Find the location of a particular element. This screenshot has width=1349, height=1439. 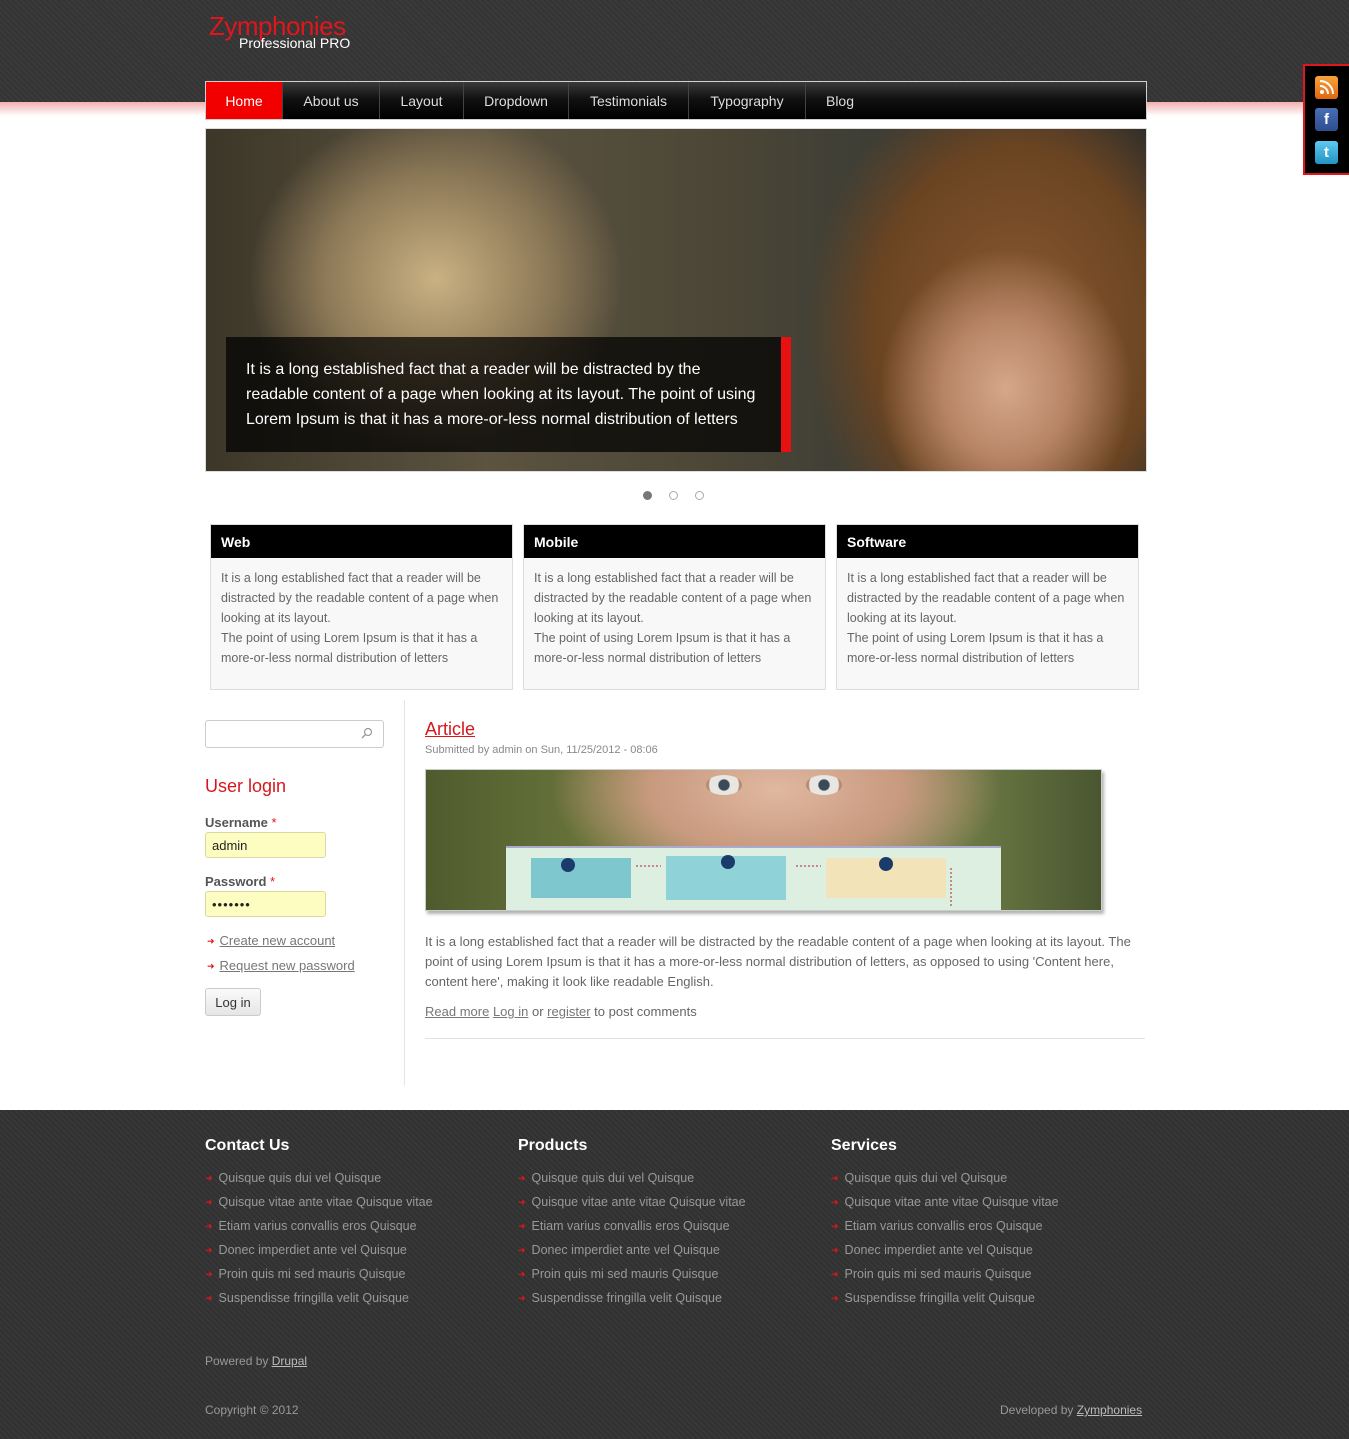

slider-pager is located at coordinates (673, 495).